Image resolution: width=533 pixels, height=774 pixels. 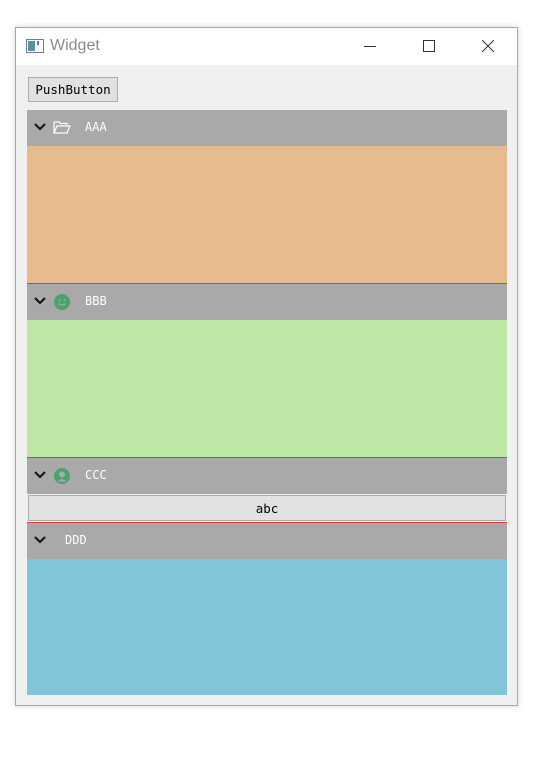 I want to click on section-header-ccc: CCC, so click(x=267, y=476).